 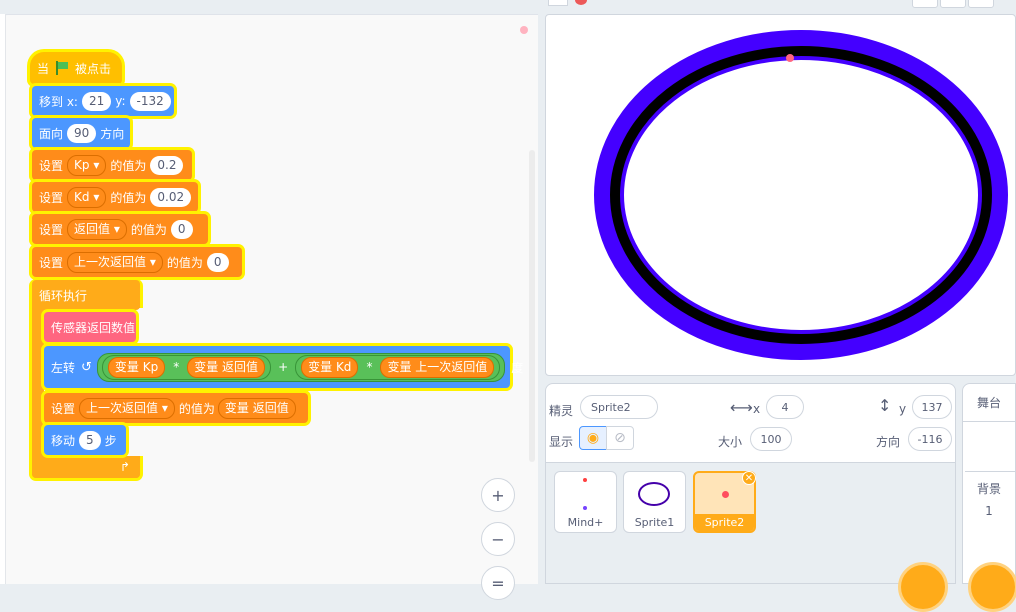 I want to click on sprite-name-input: Sprite2, so click(x=619, y=407).